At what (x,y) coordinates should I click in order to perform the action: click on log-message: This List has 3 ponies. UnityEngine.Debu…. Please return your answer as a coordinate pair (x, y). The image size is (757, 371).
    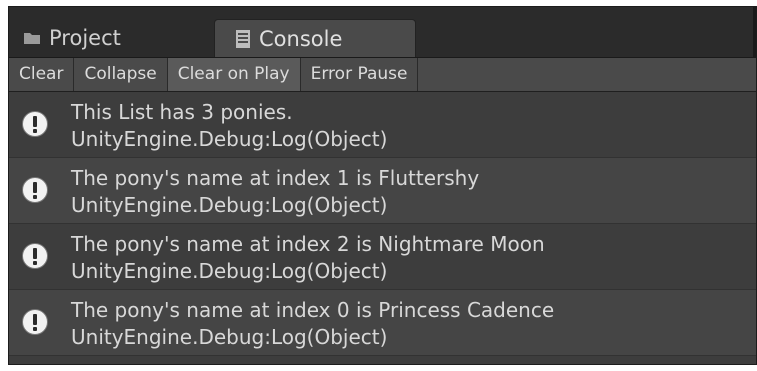
    Looking at the image, I should click on (229, 126).